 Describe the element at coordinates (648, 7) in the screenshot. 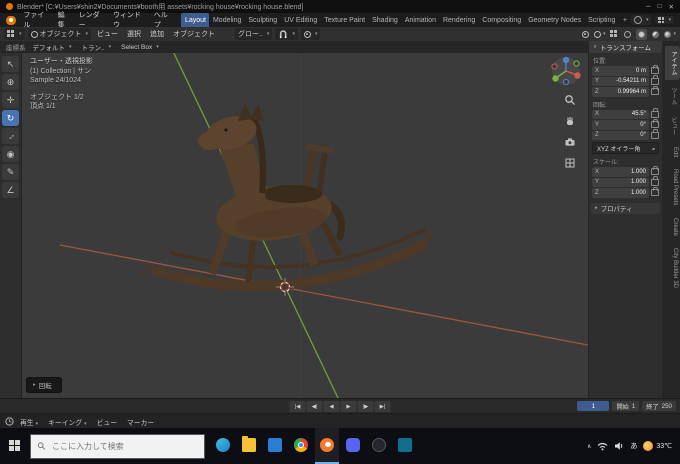

I see `minimize-button: ─` at that location.